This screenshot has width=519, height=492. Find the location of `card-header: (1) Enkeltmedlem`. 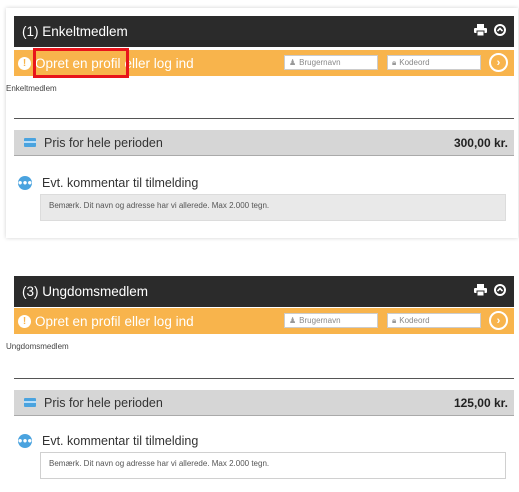

card-header: (1) Enkeltmedlem is located at coordinates (264, 31).